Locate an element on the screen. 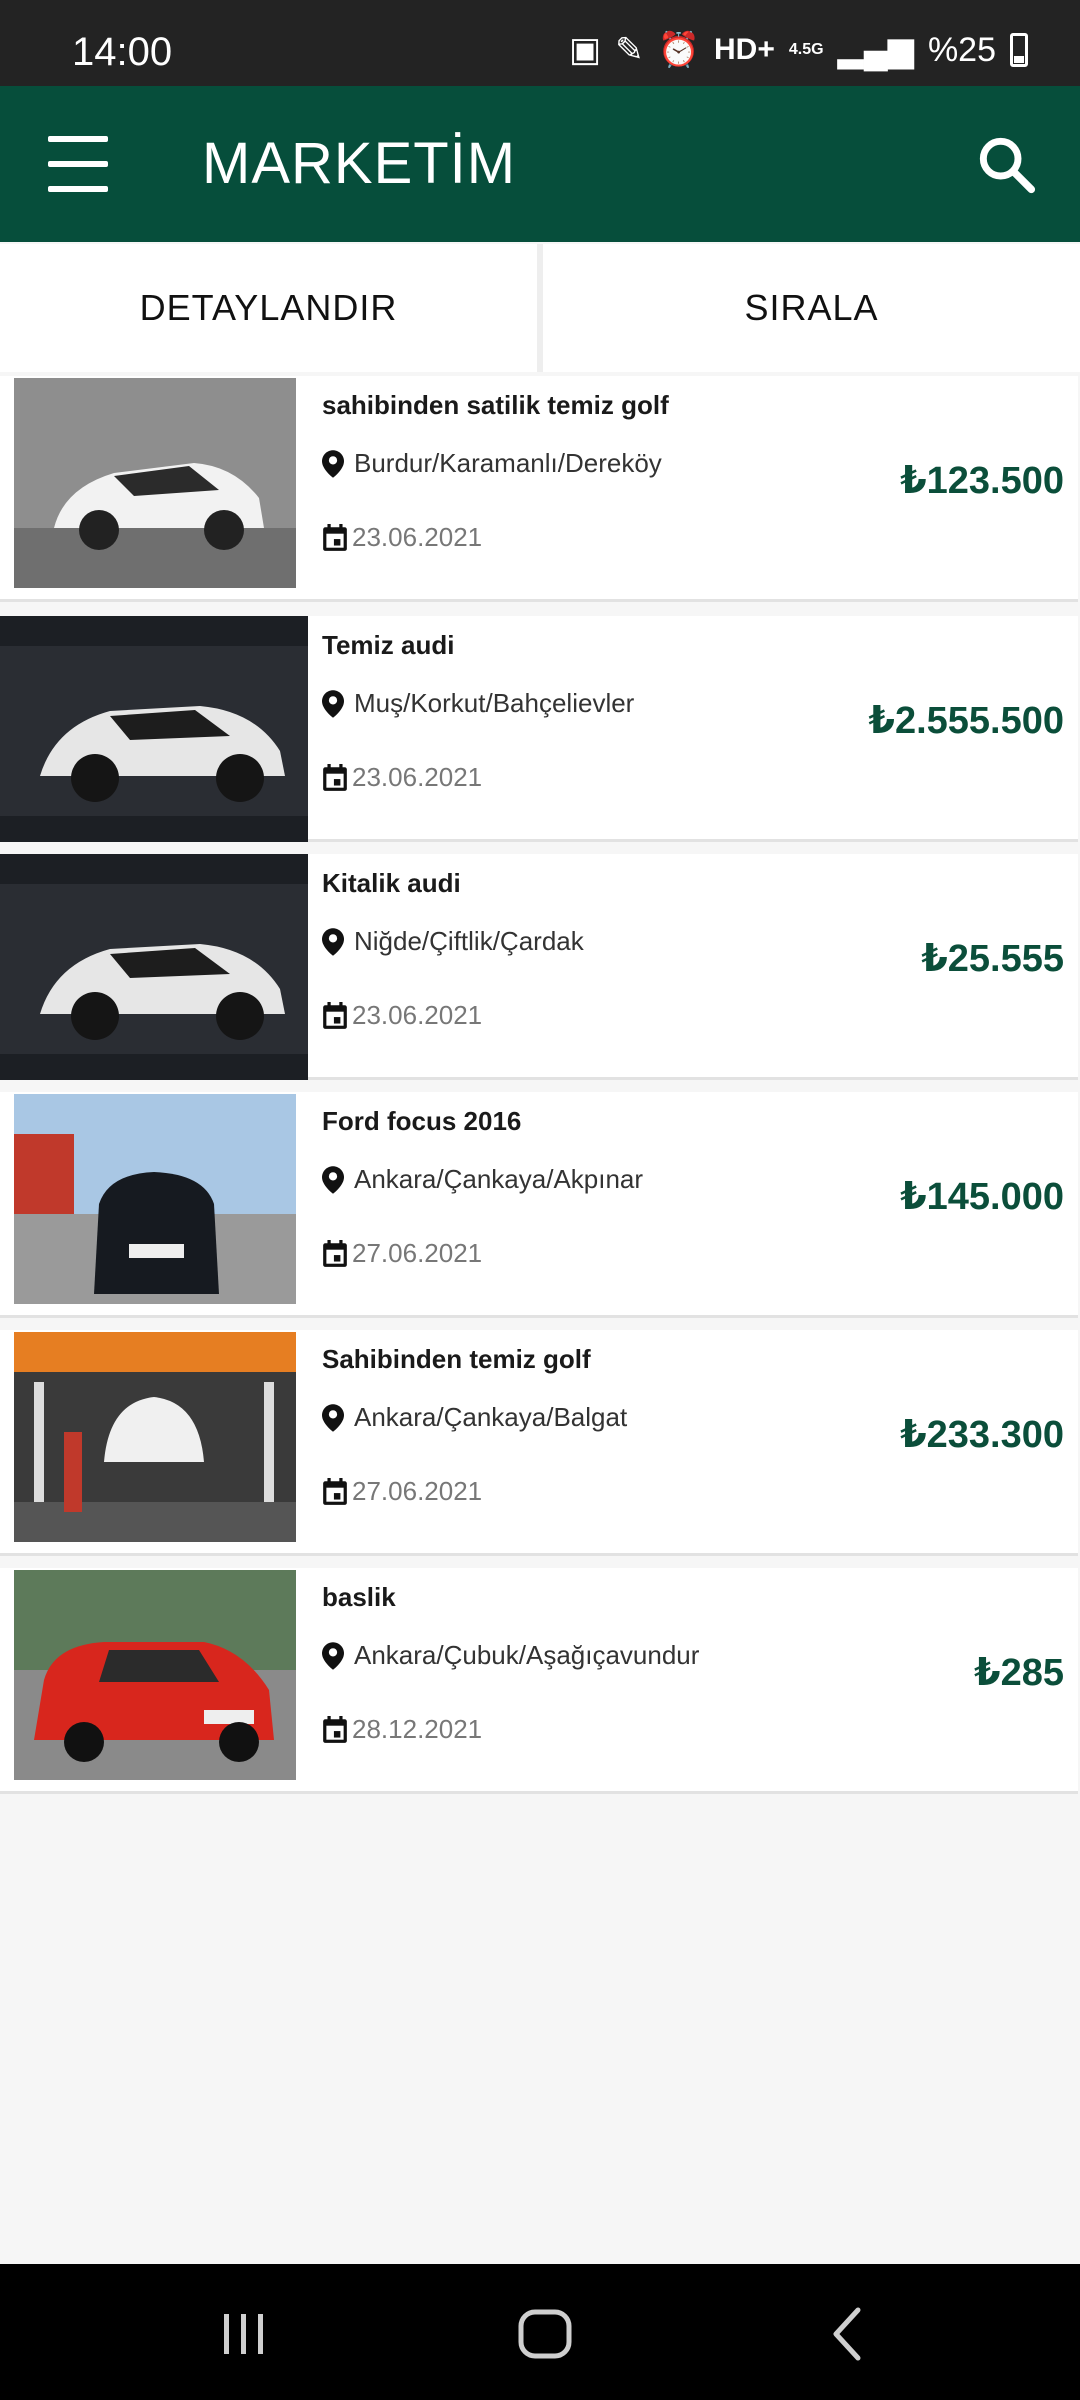  sort-button: SIRALA is located at coordinates (811, 308).